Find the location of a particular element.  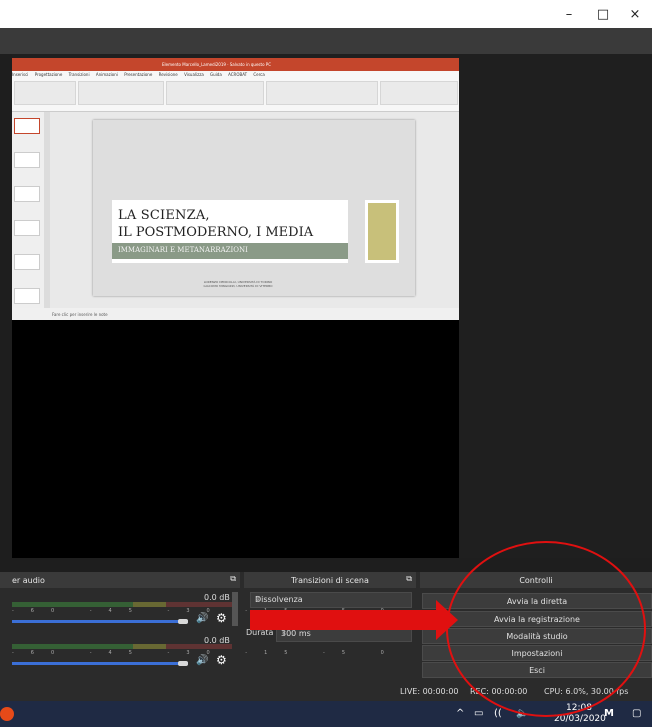

ppt-menu-cerca: Cerca is located at coordinates (258, 74).